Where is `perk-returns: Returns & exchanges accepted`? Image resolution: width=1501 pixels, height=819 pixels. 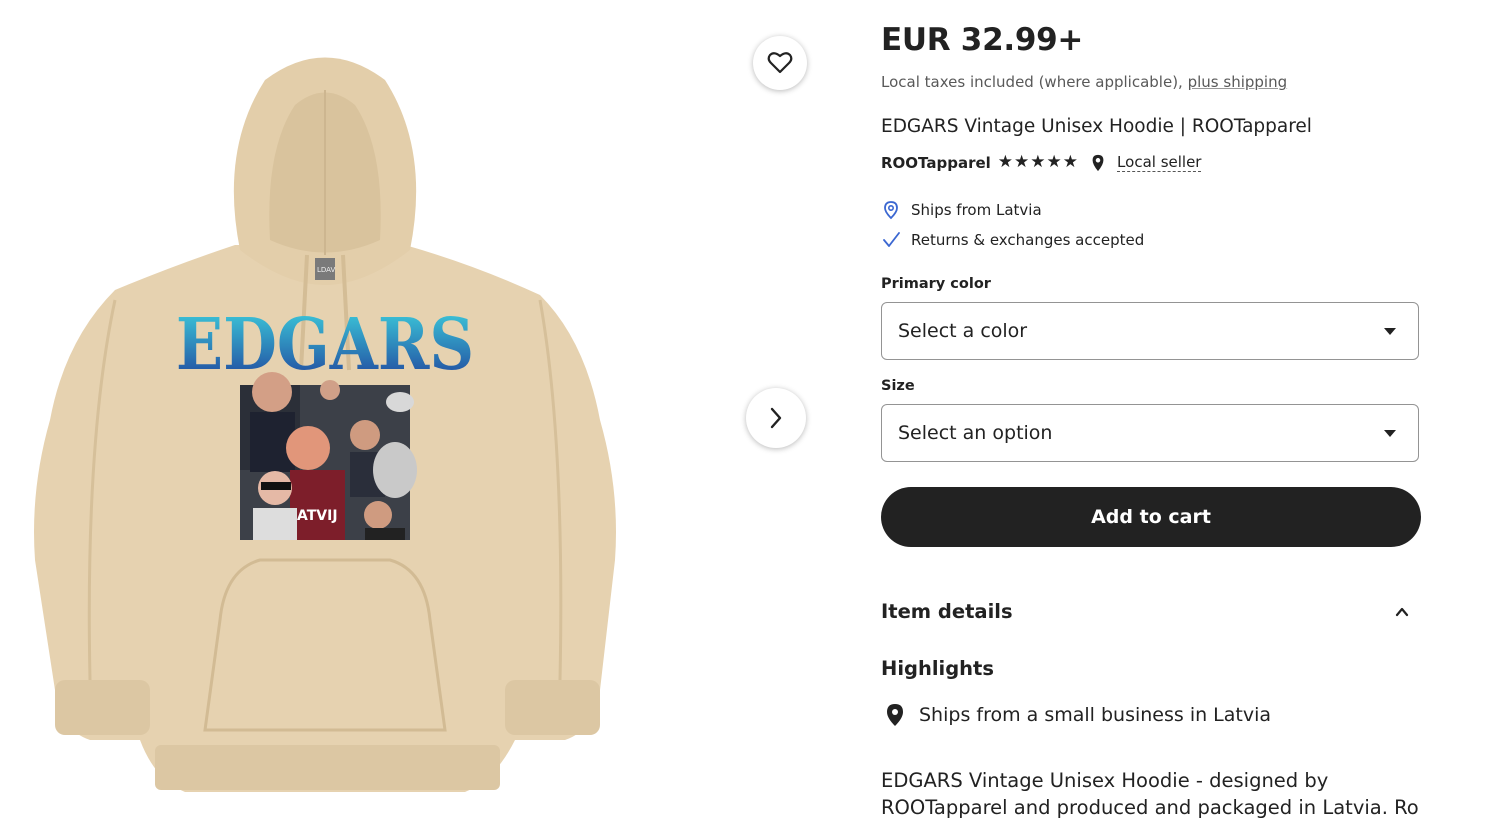 perk-returns: Returns & exchanges accepted is located at coordinates (1012, 240).